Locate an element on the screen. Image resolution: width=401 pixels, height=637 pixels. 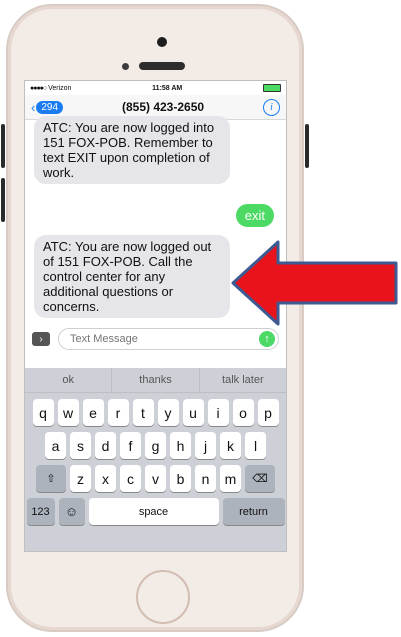
key-x: x is located at coordinates (105, 478).